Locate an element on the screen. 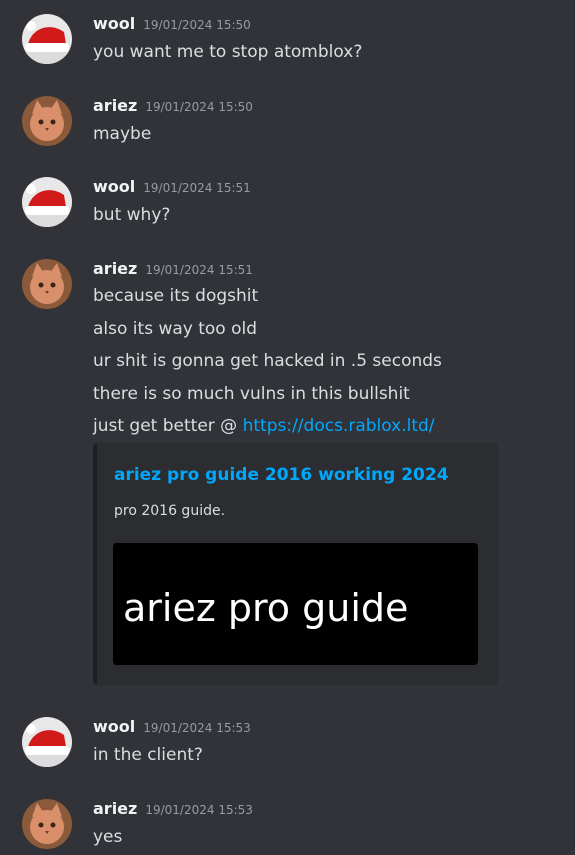 Image resolution: width=575 pixels, height=855 pixels. docs-link: https://docs.rablox.ltd/ is located at coordinates (339, 426).